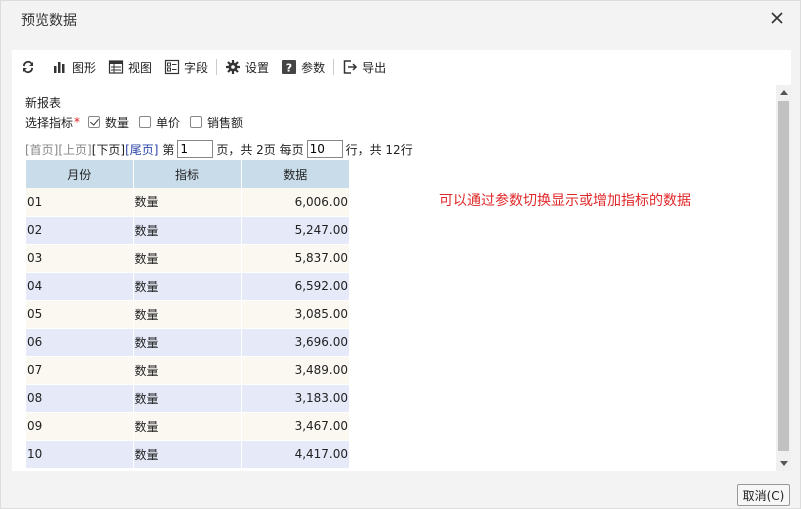 The height and width of the screenshot is (509, 801). What do you see at coordinates (80, 342) in the screenshot?
I see `cell-month: 06` at bounding box center [80, 342].